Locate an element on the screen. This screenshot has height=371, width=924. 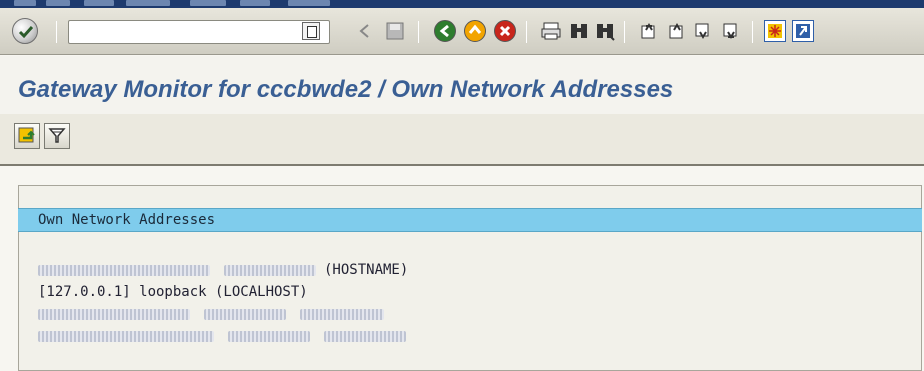
menu-bar is located at coordinates (462, 4).